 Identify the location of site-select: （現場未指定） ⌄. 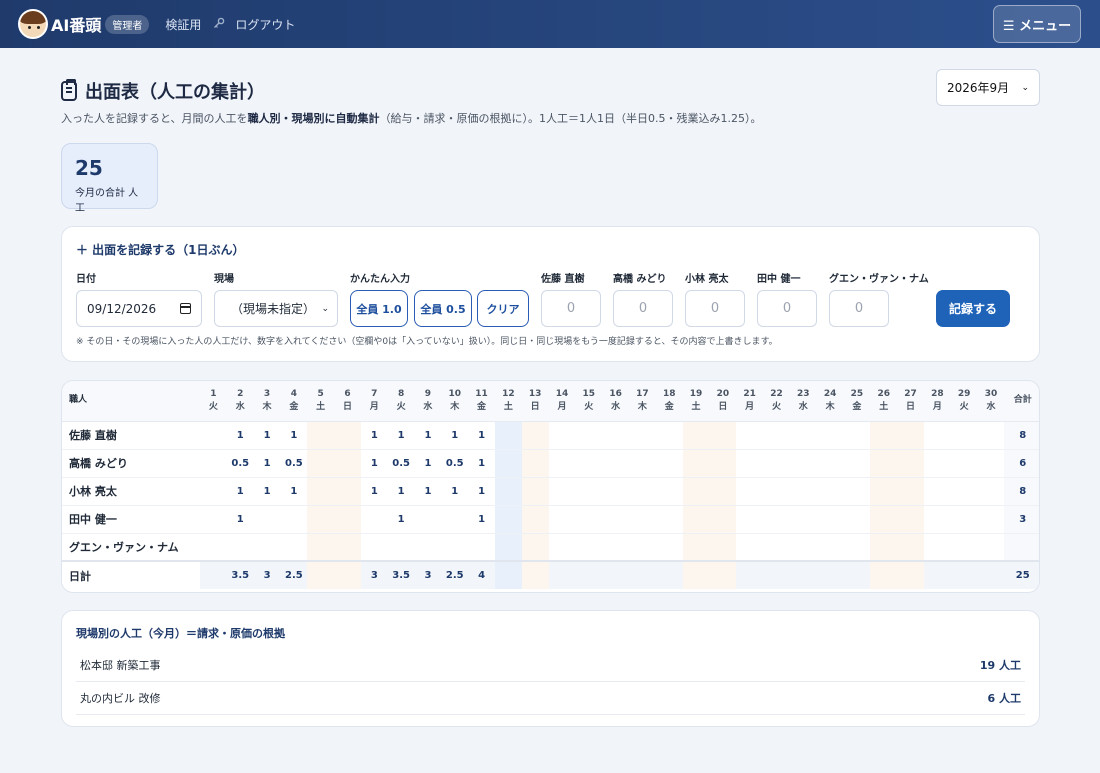
(276, 308).